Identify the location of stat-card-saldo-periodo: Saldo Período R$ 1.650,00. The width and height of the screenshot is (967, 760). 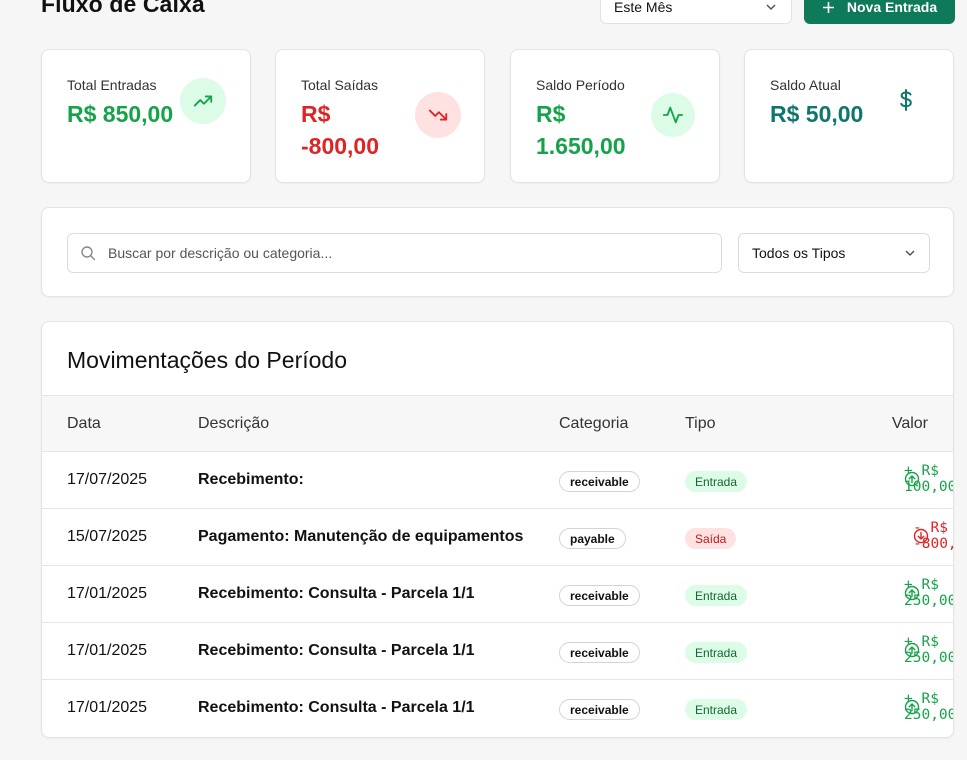
(615, 116).